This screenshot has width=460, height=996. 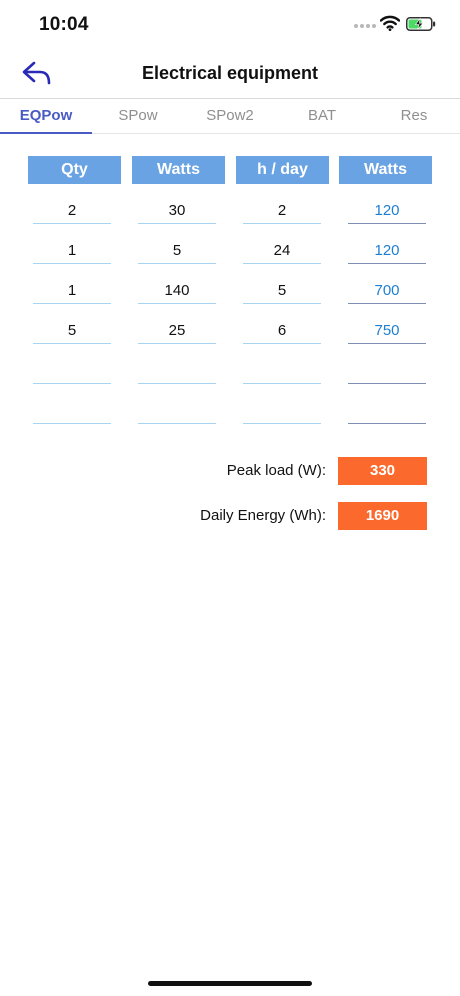 I want to click on home-indicator, so click(x=230, y=983).